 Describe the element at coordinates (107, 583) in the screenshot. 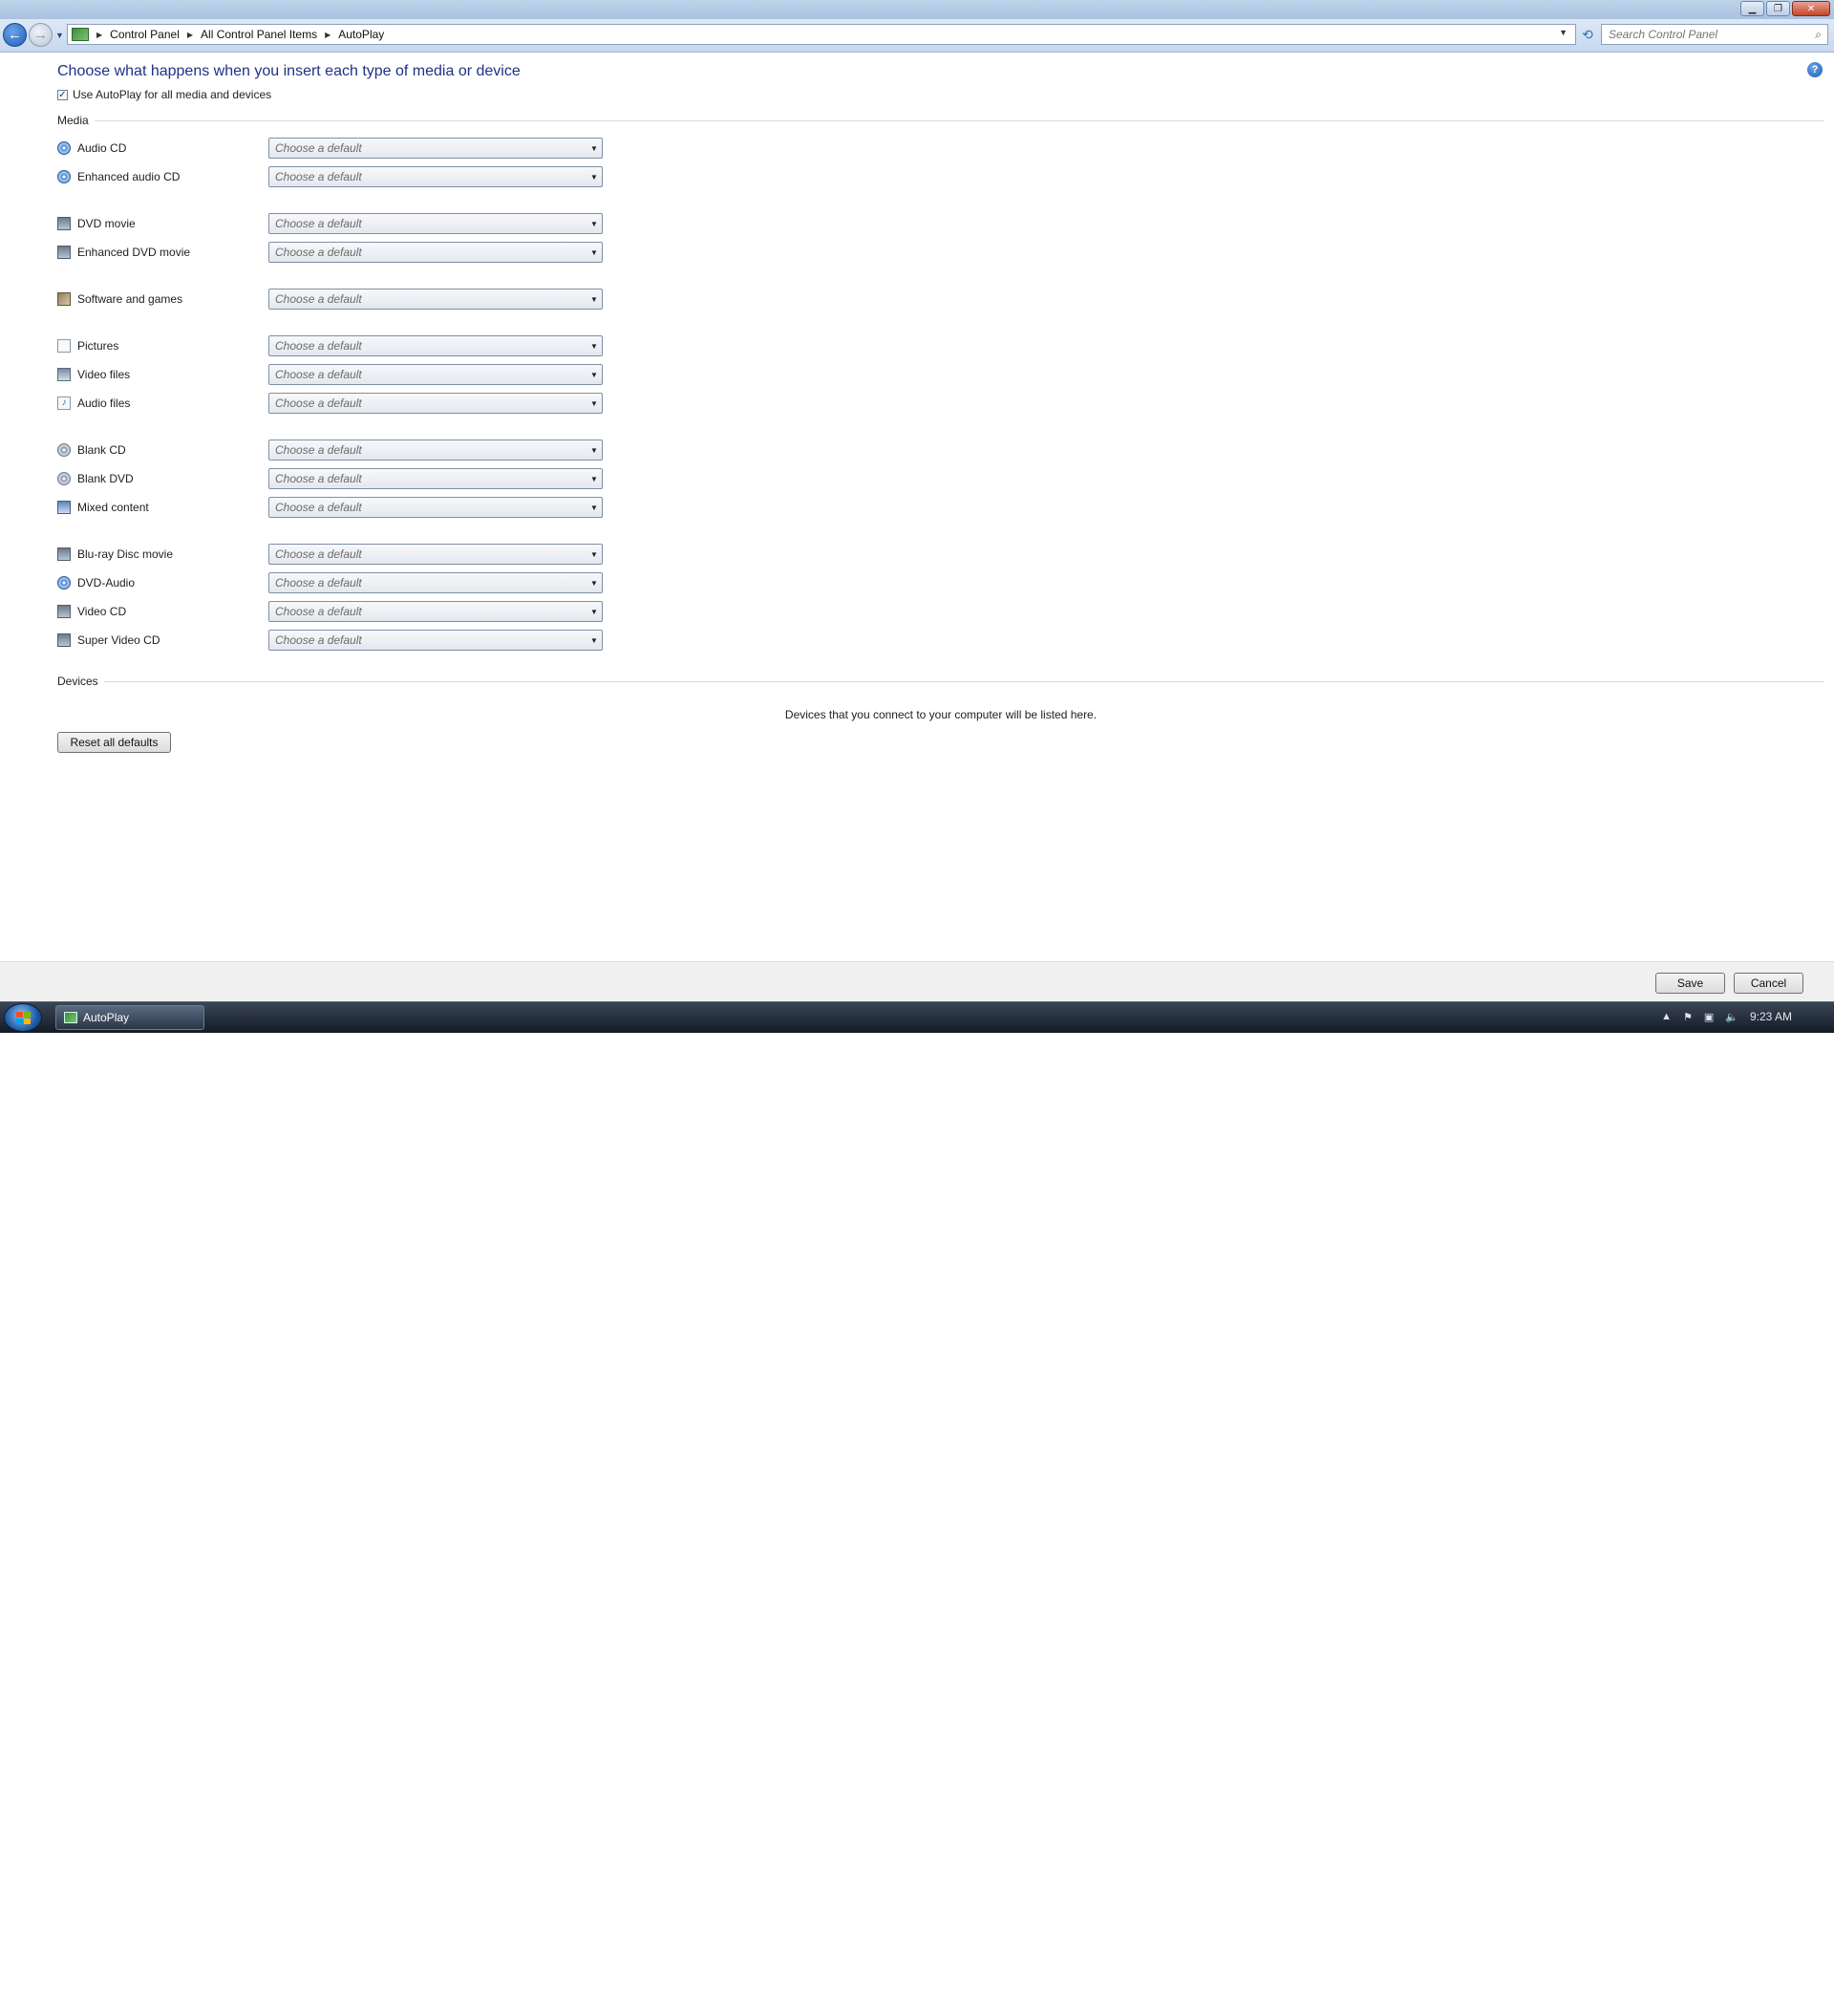

I see `media-label: DVD-Audio` at that location.